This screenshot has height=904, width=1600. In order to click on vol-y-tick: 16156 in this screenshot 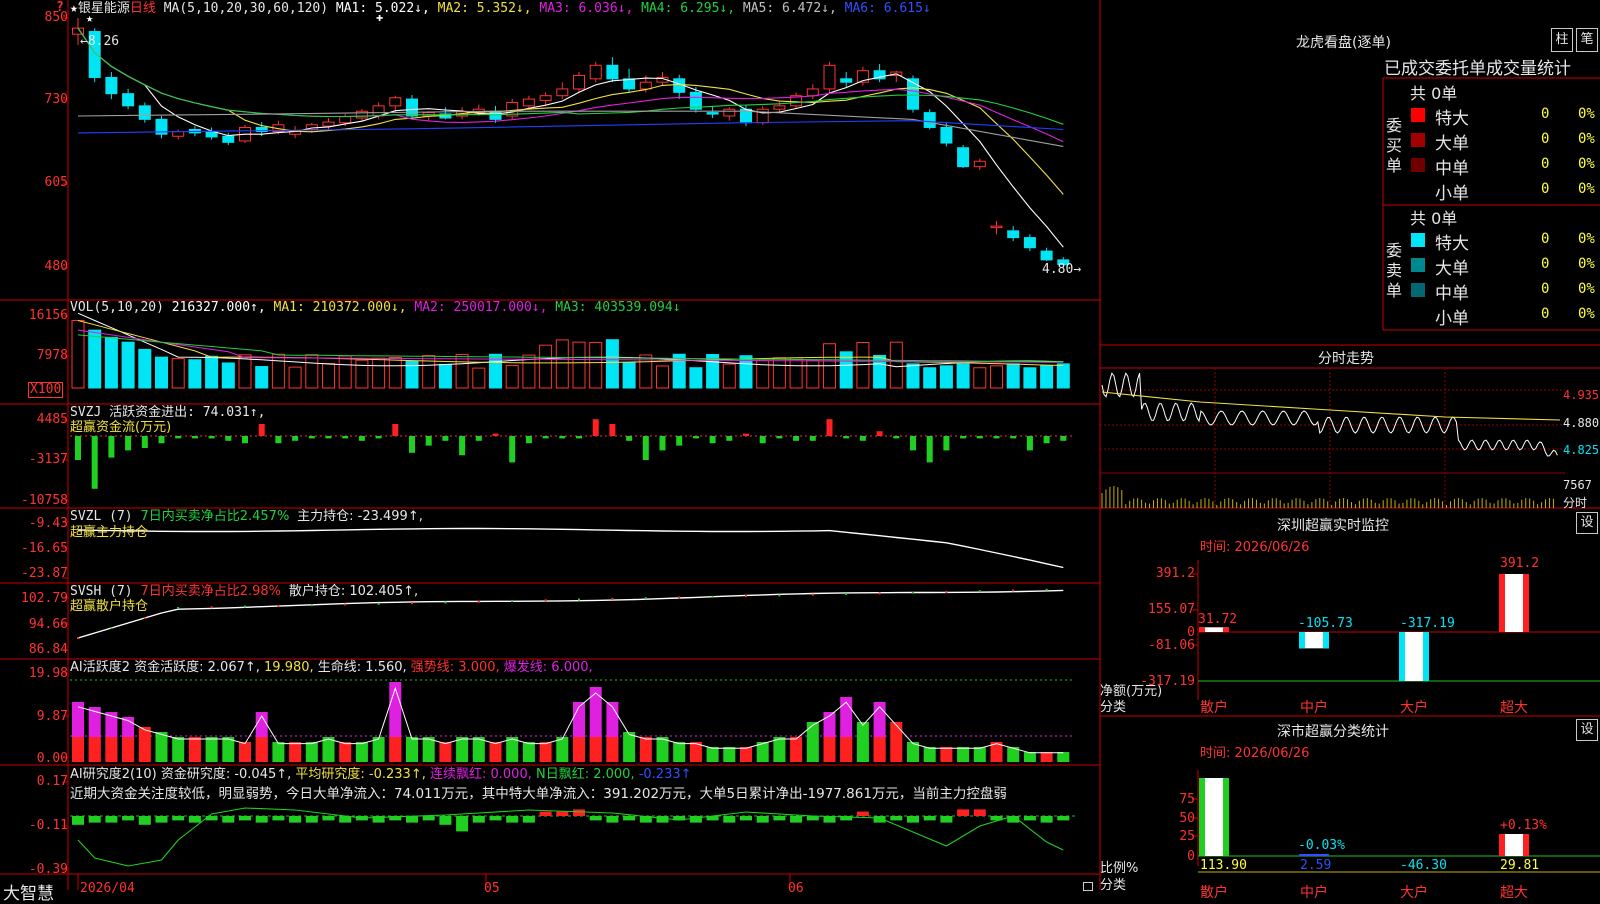, I will do `click(48, 315)`.